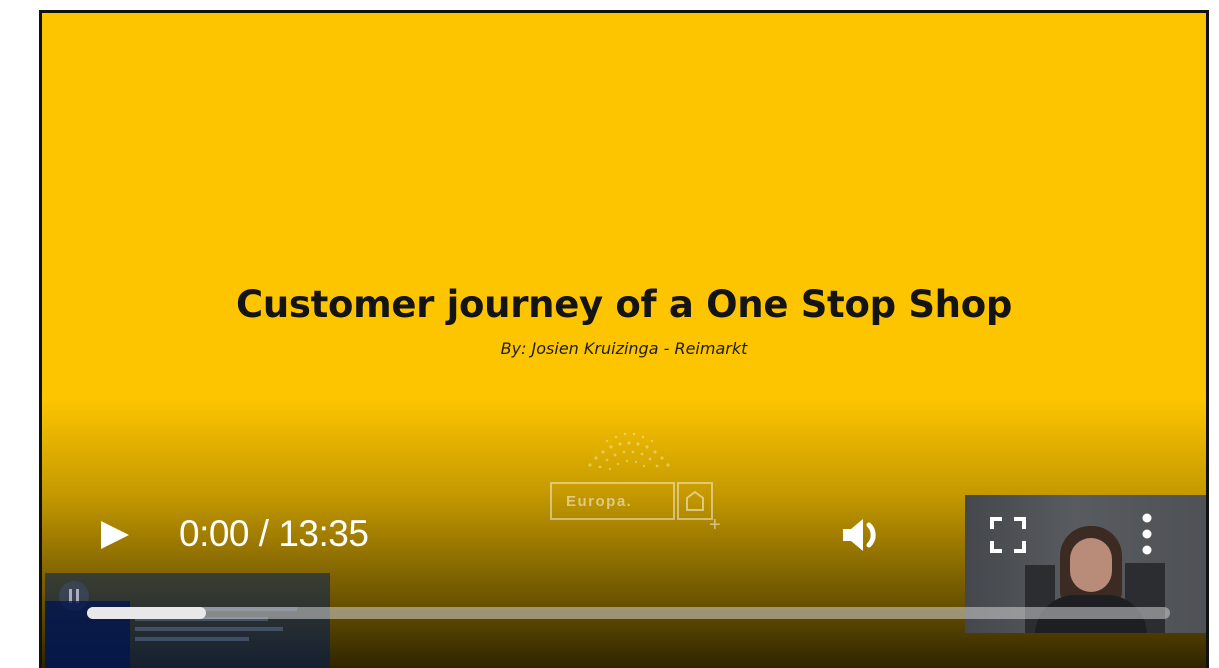  Describe the element at coordinates (147, 613) in the screenshot. I see `progress-played` at that location.